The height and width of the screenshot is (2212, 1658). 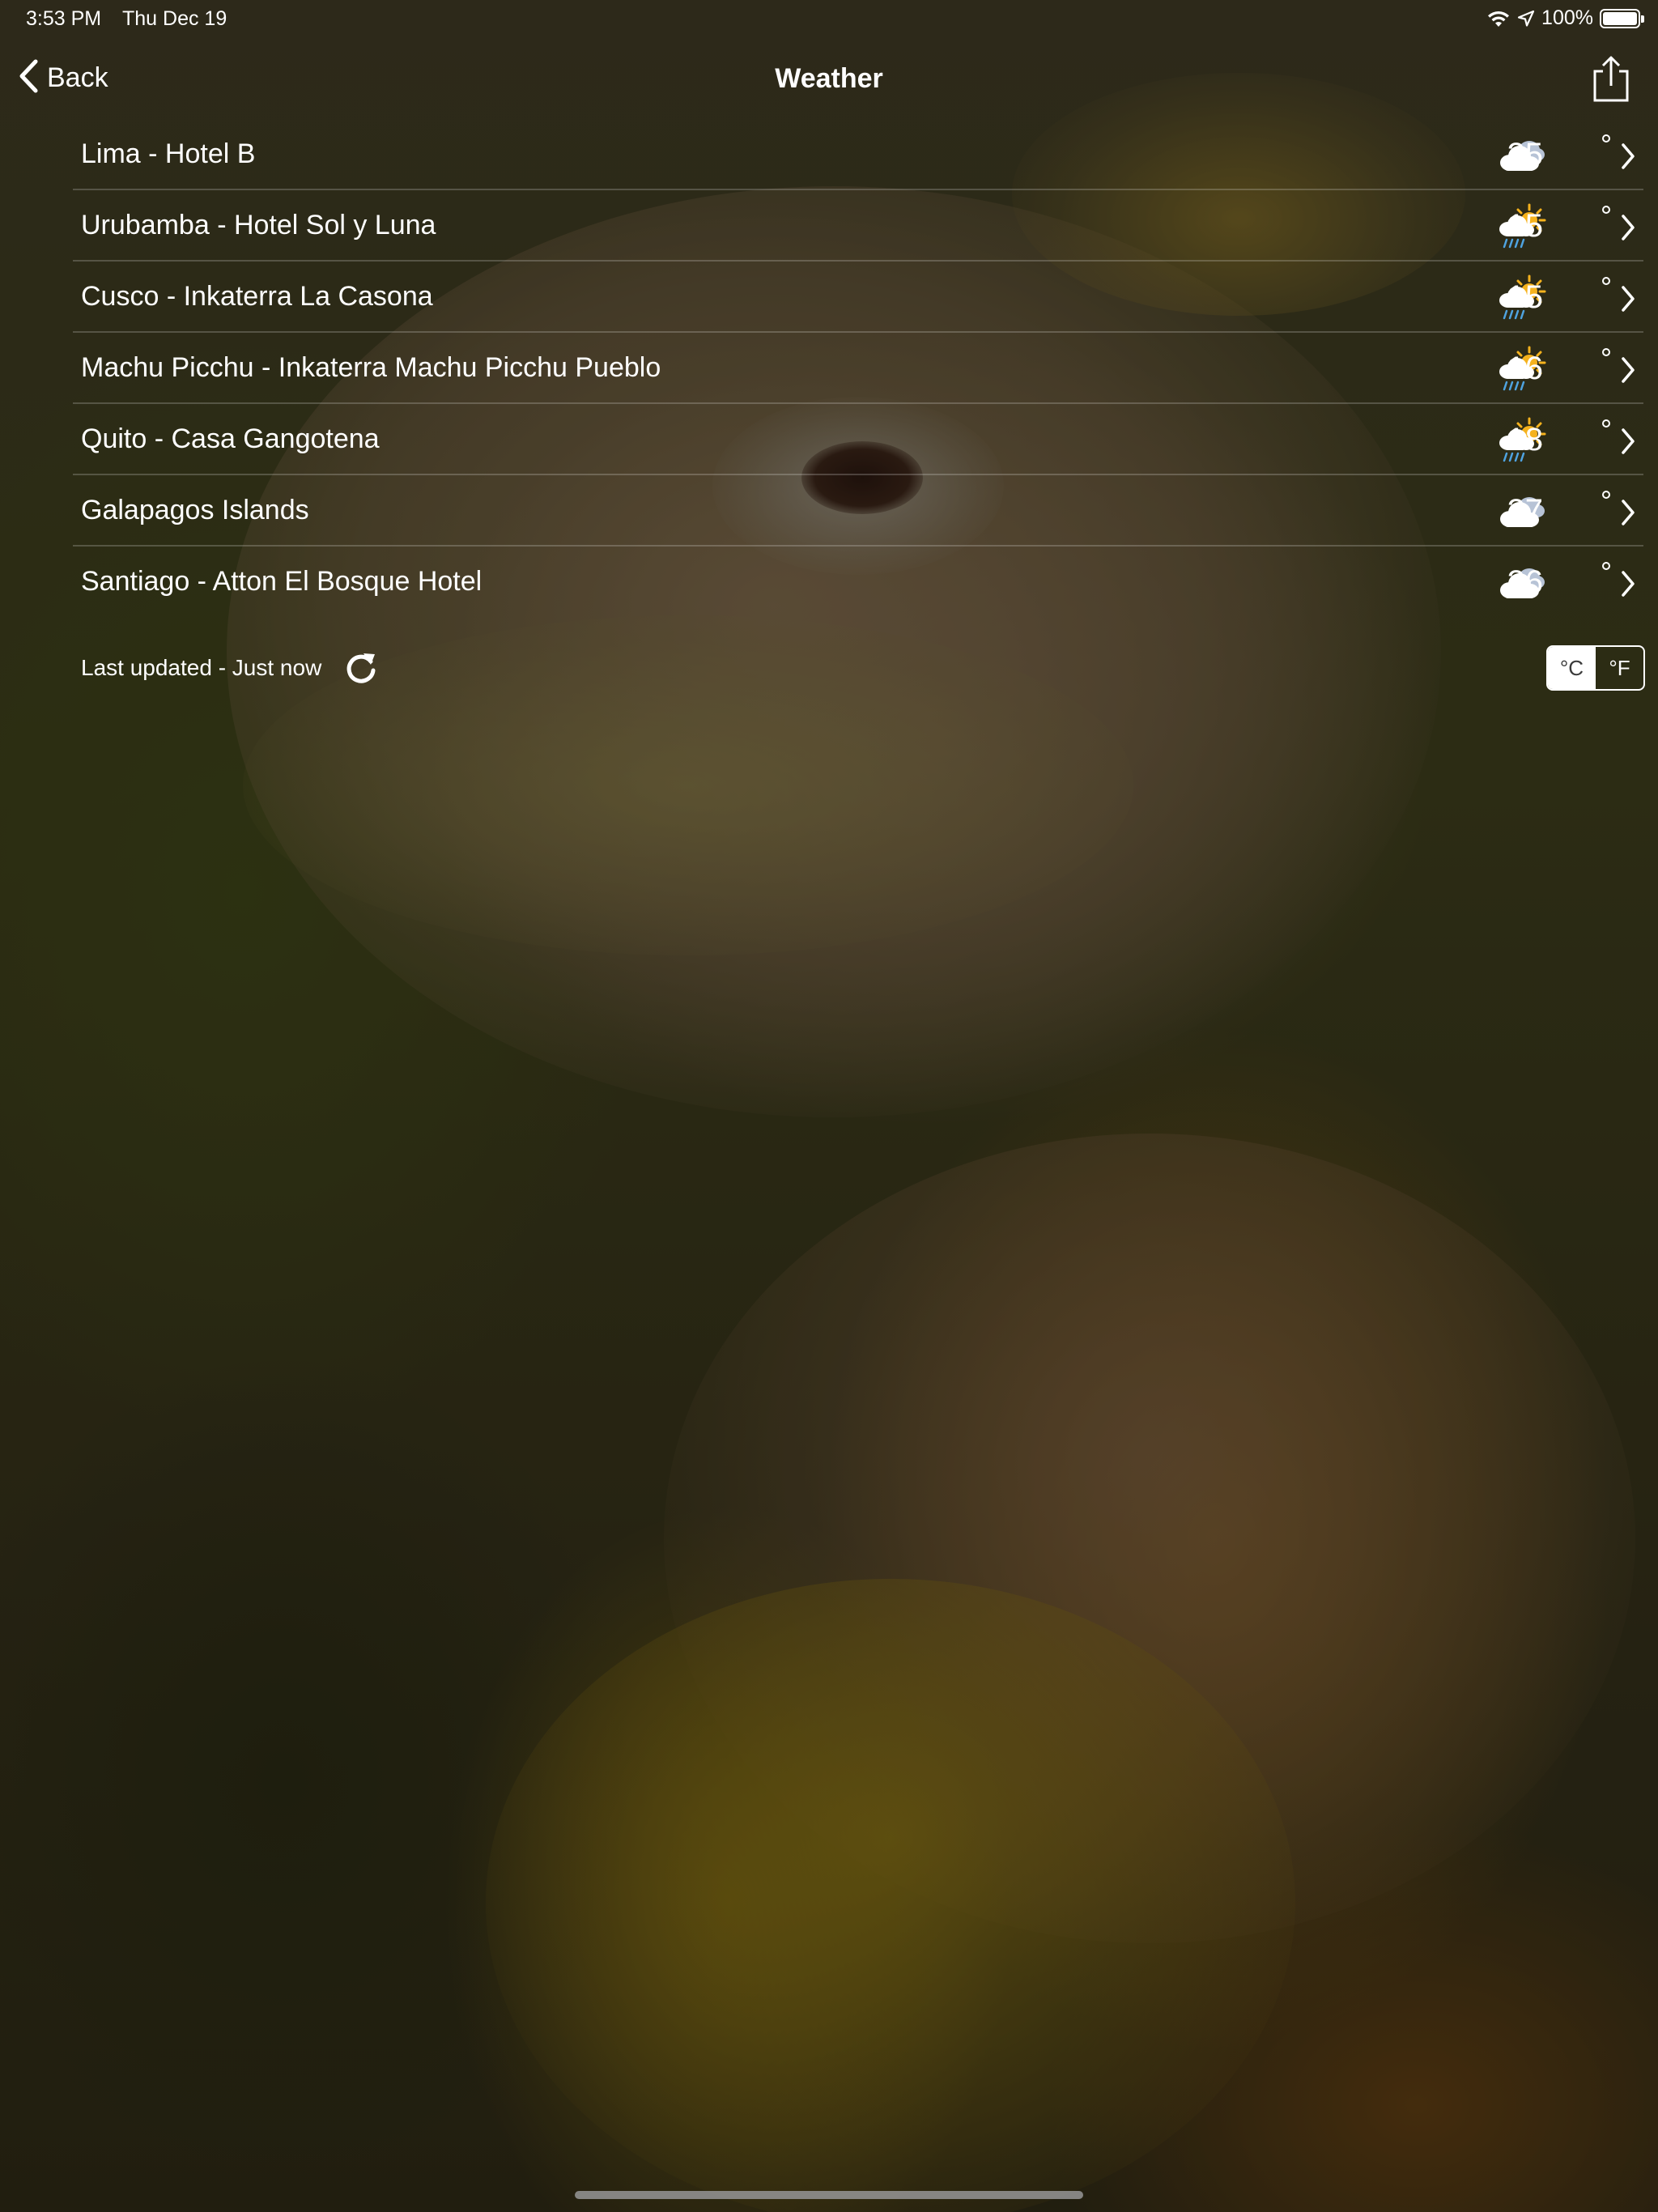 I want to click on location-name: Galapagos Islands, so click(x=195, y=510).